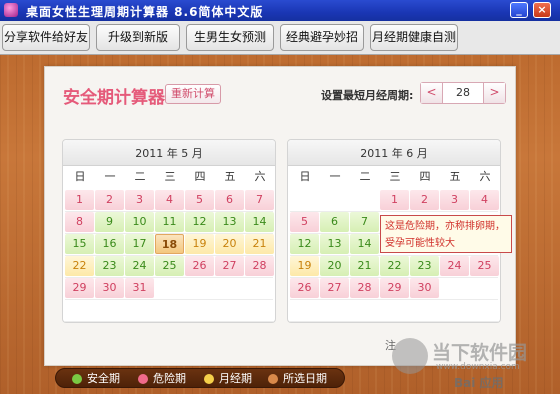 This screenshot has height=394, width=560. What do you see at coordinates (11, 10) in the screenshot?
I see `app-icon` at bounding box center [11, 10].